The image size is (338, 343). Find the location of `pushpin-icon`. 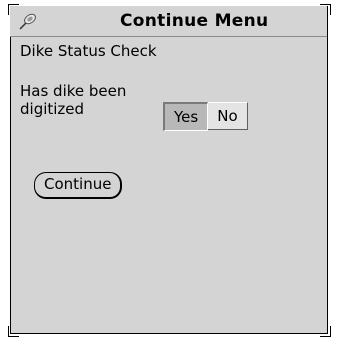

pushpin-icon is located at coordinates (28, 21).